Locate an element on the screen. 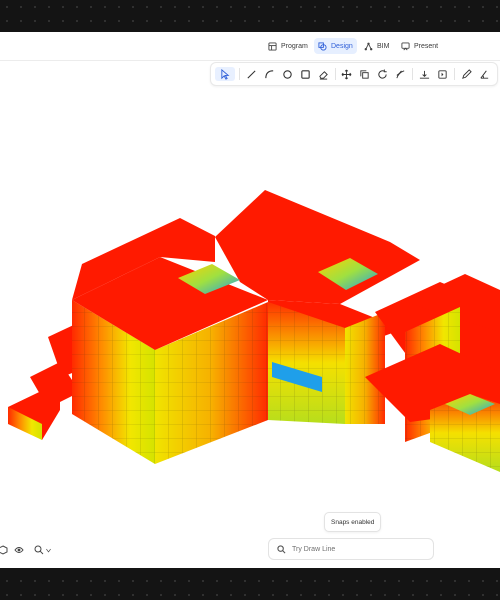 This screenshot has width=500, height=600. mode-bim-tab: BIM is located at coordinates (376, 46).